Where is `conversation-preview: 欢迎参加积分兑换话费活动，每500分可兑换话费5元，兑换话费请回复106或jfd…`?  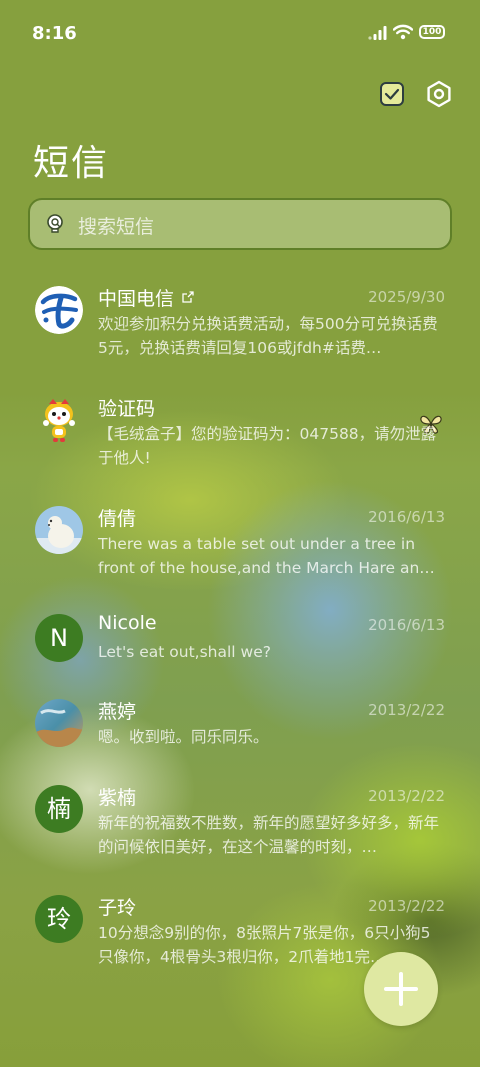 conversation-preview: 欢迎参加积分兑换话费活动，每500分可兑换话费5元，兑换话费请回复106或jfd… is located at coordinates (268, 336).